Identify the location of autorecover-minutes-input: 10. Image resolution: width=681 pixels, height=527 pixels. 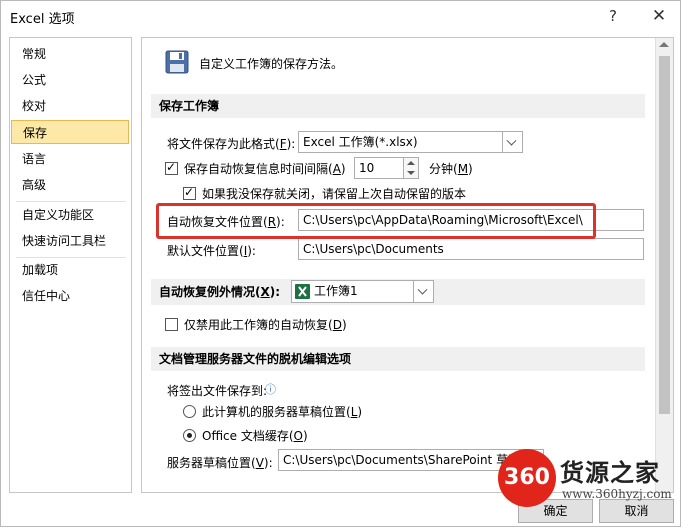
(379, 168).